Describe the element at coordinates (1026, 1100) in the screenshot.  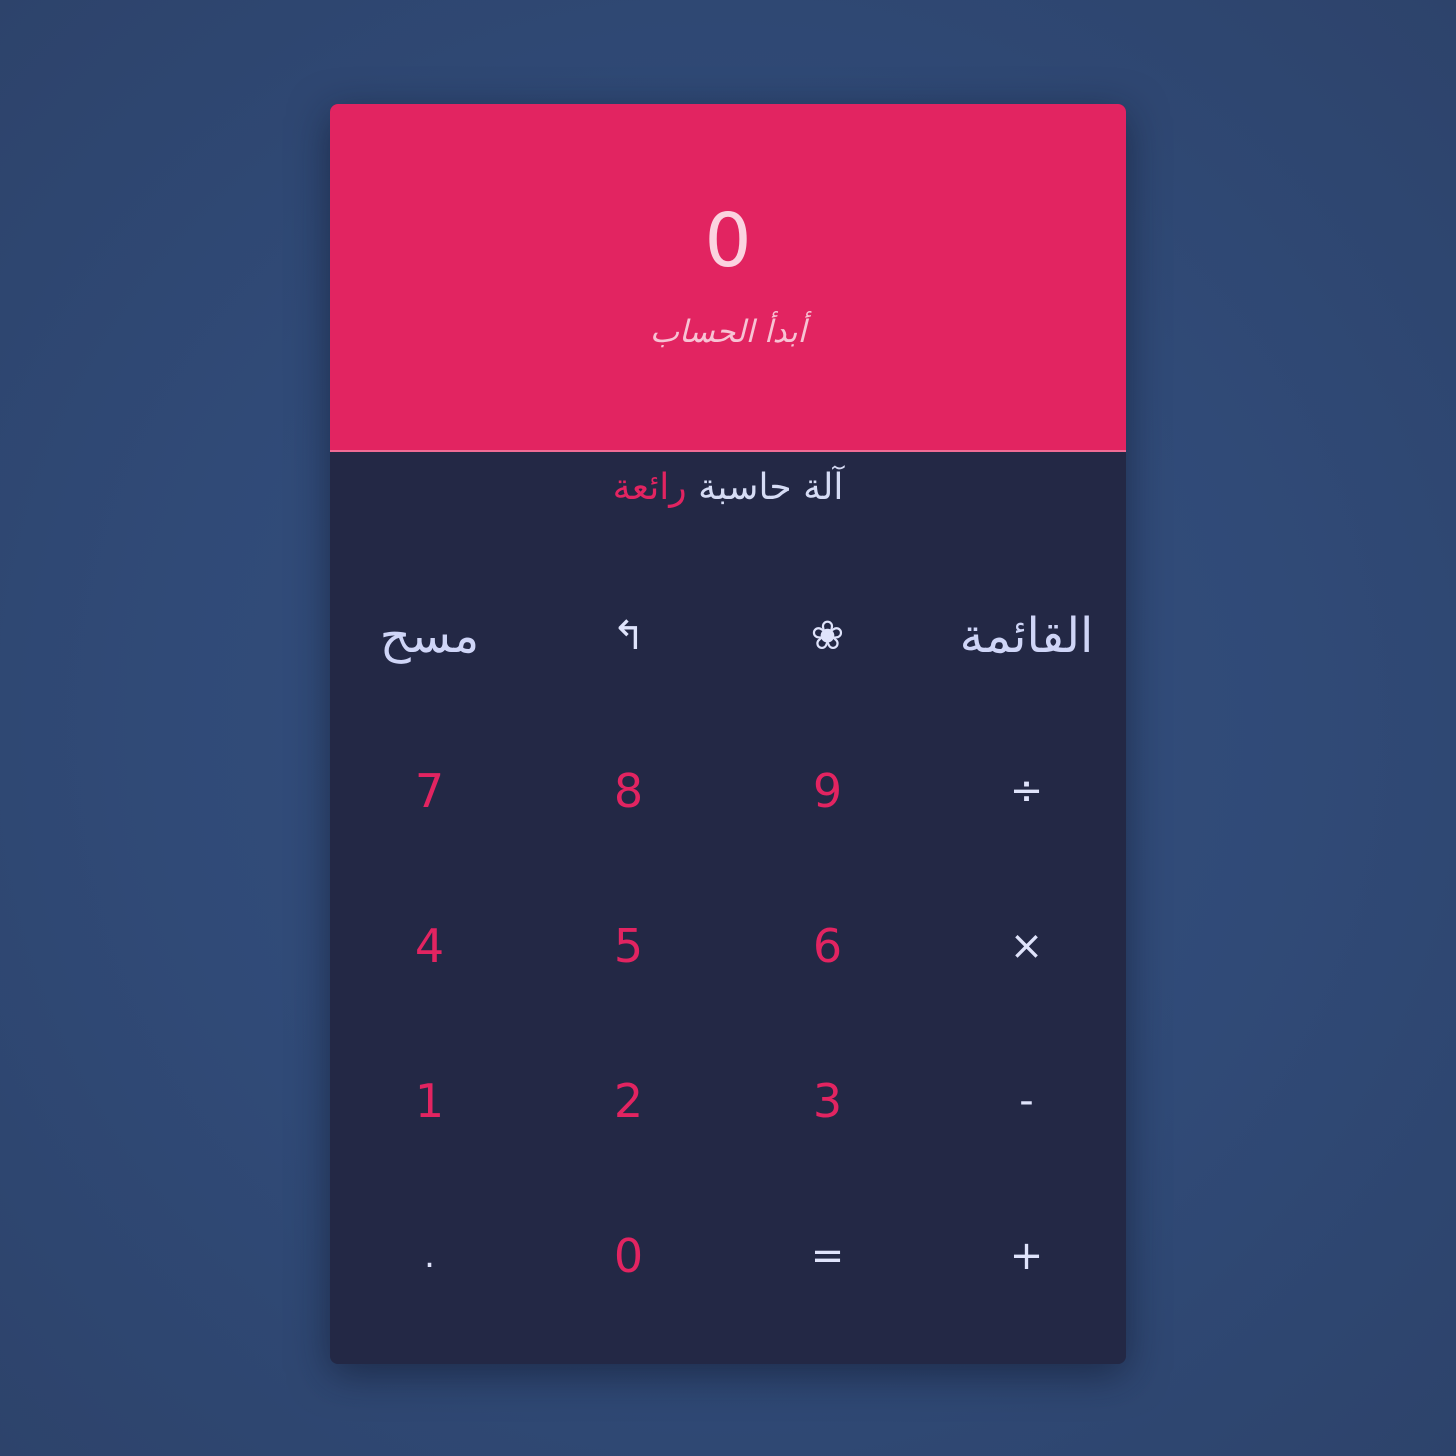
I see `minus-button: -` at that location.